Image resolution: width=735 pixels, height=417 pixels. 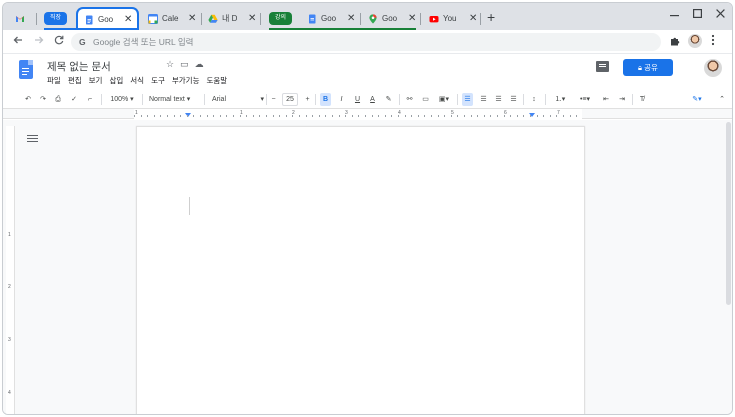 What do you see at coordinates (32, 139) in the screenshot?
I see `document-outline-icon` at bounding box center [32, 139].